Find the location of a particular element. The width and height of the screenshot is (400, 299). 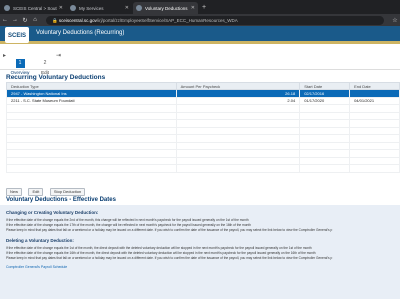

new-button: New is located at coordinates (14, 192).